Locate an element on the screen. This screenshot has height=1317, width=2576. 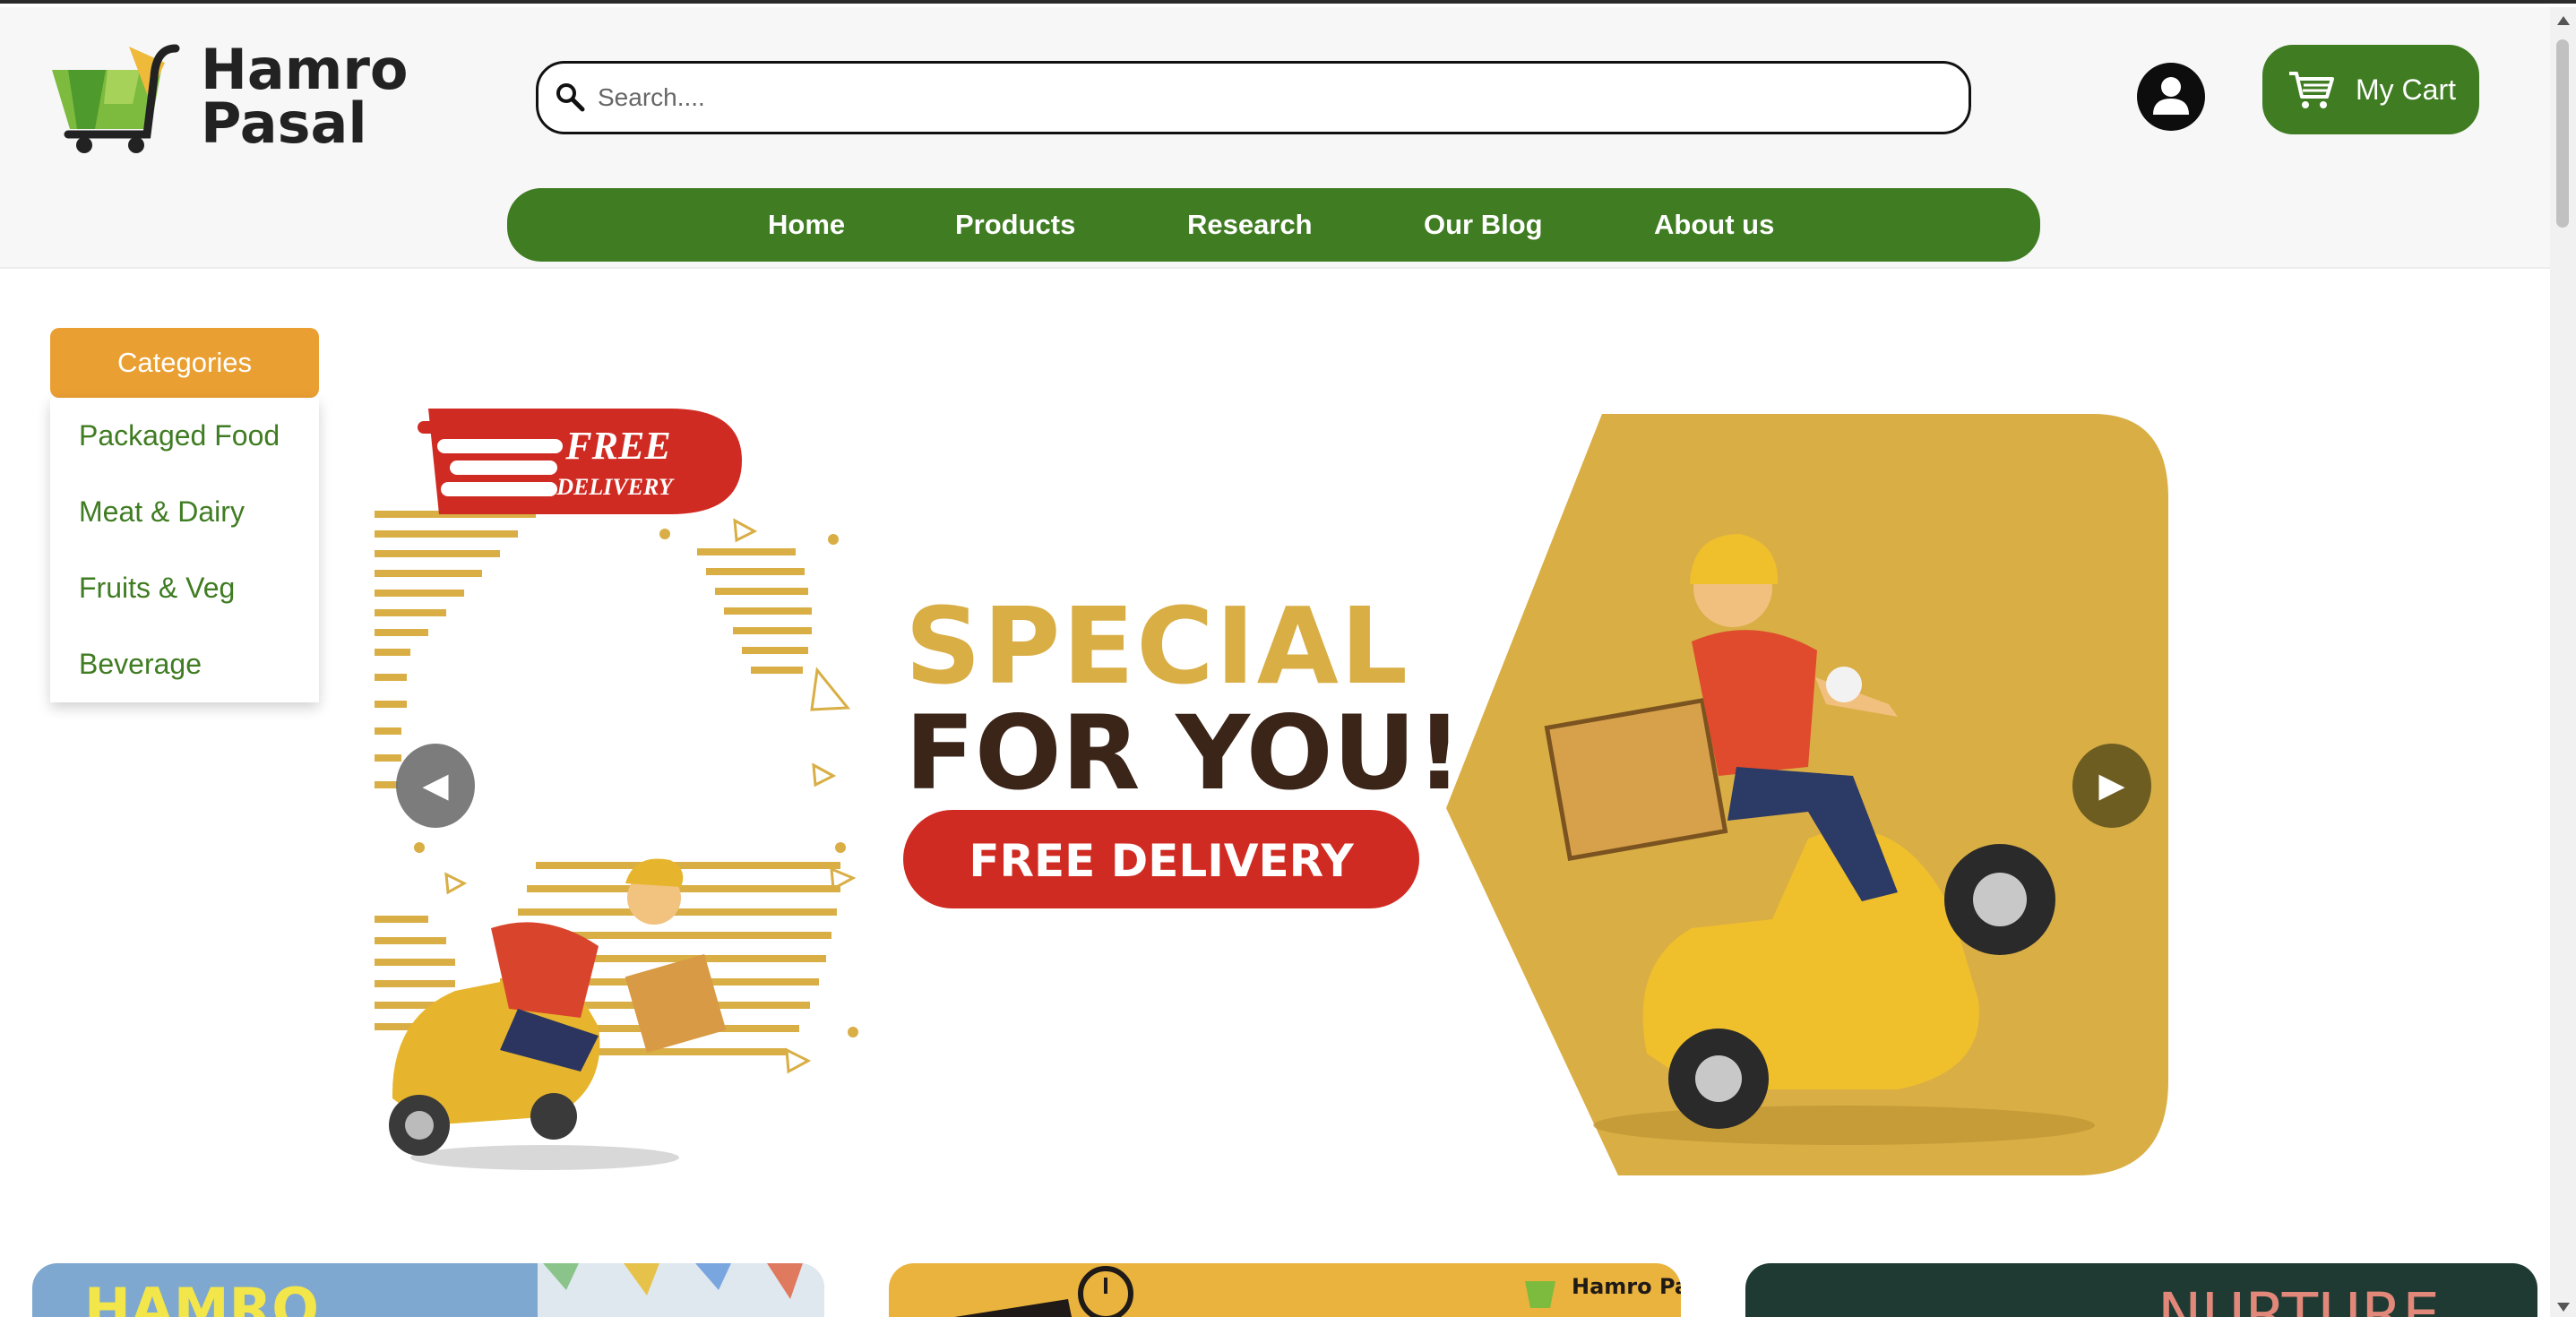
nav-home: Home is located at coordinates (807, 225).